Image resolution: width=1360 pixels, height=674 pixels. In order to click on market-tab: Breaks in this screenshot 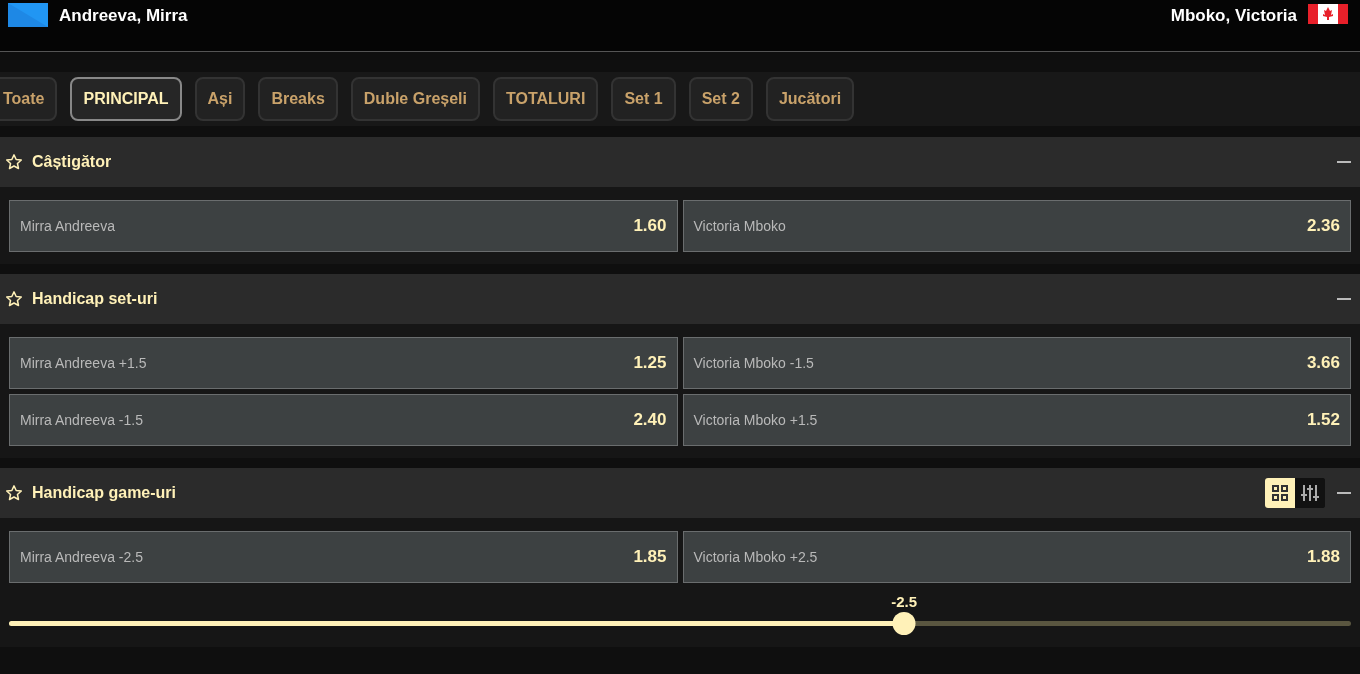, I will do `click(298, 99)`.